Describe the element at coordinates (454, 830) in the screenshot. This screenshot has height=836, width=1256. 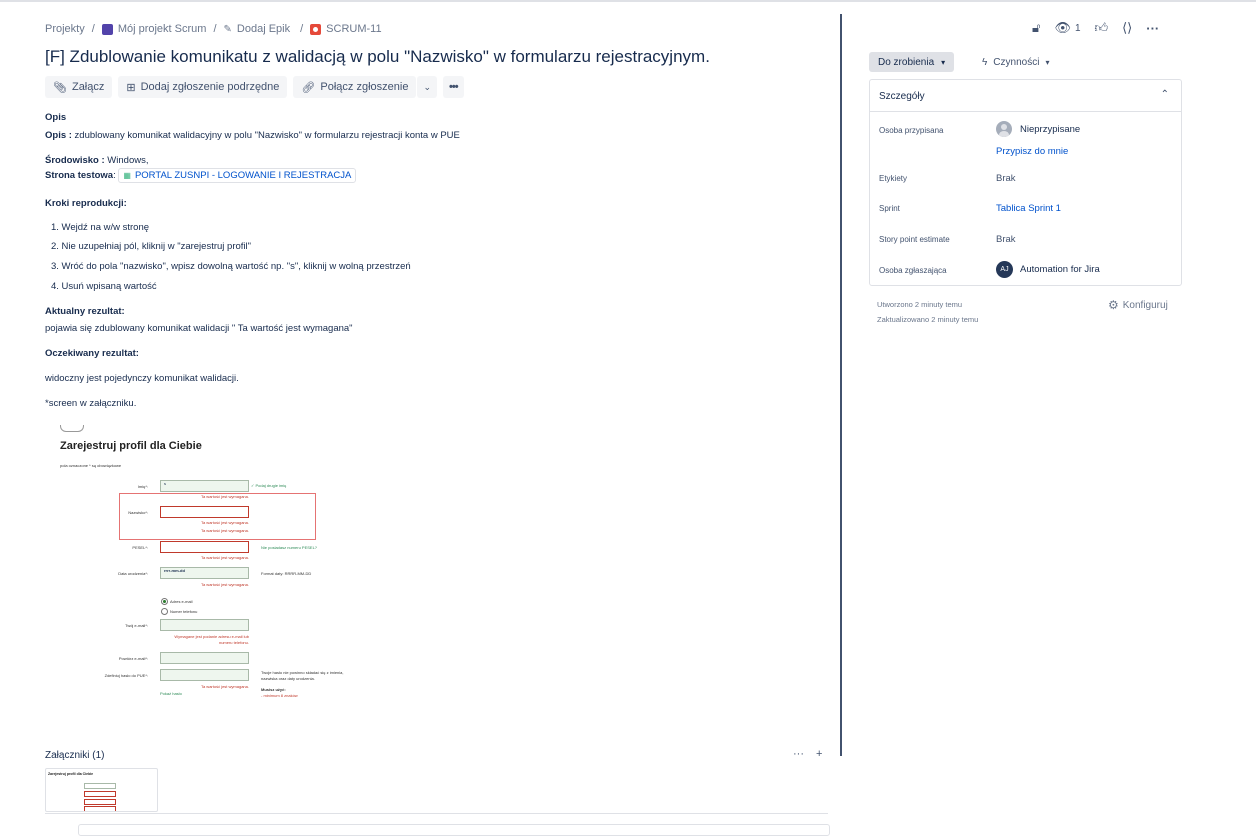
I see `comment-box` at that location.